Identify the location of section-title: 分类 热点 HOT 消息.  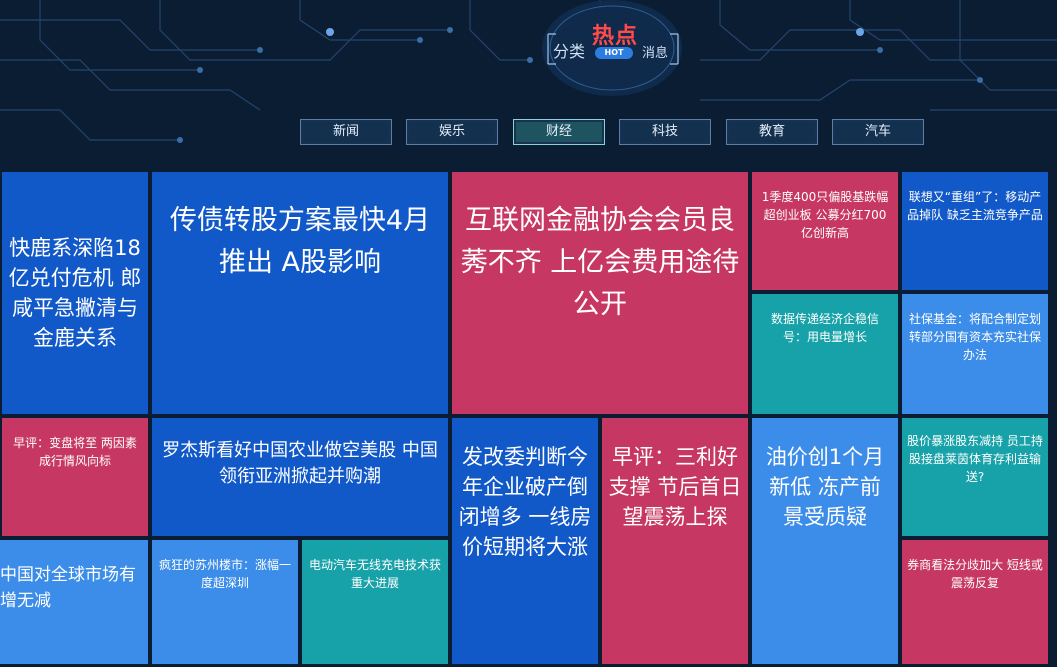
(613, 44).